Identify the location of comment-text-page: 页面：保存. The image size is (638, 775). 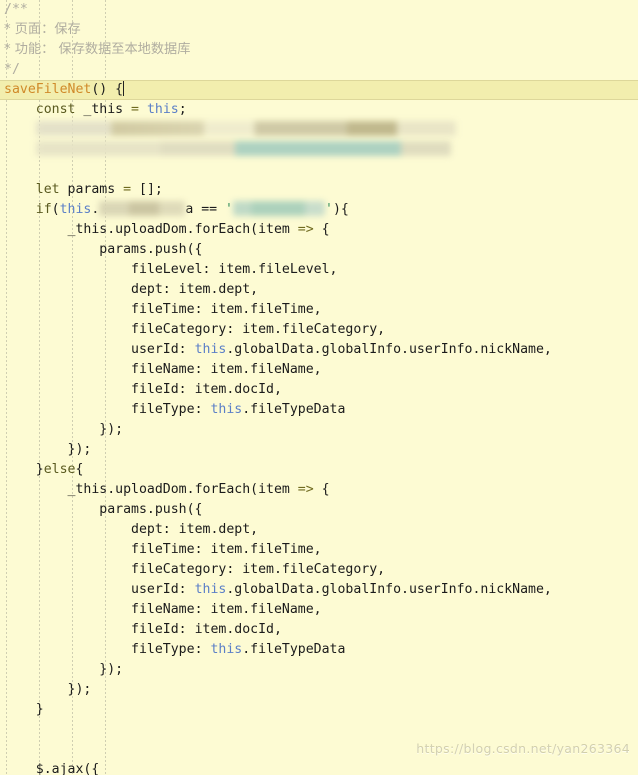
(45, 29).